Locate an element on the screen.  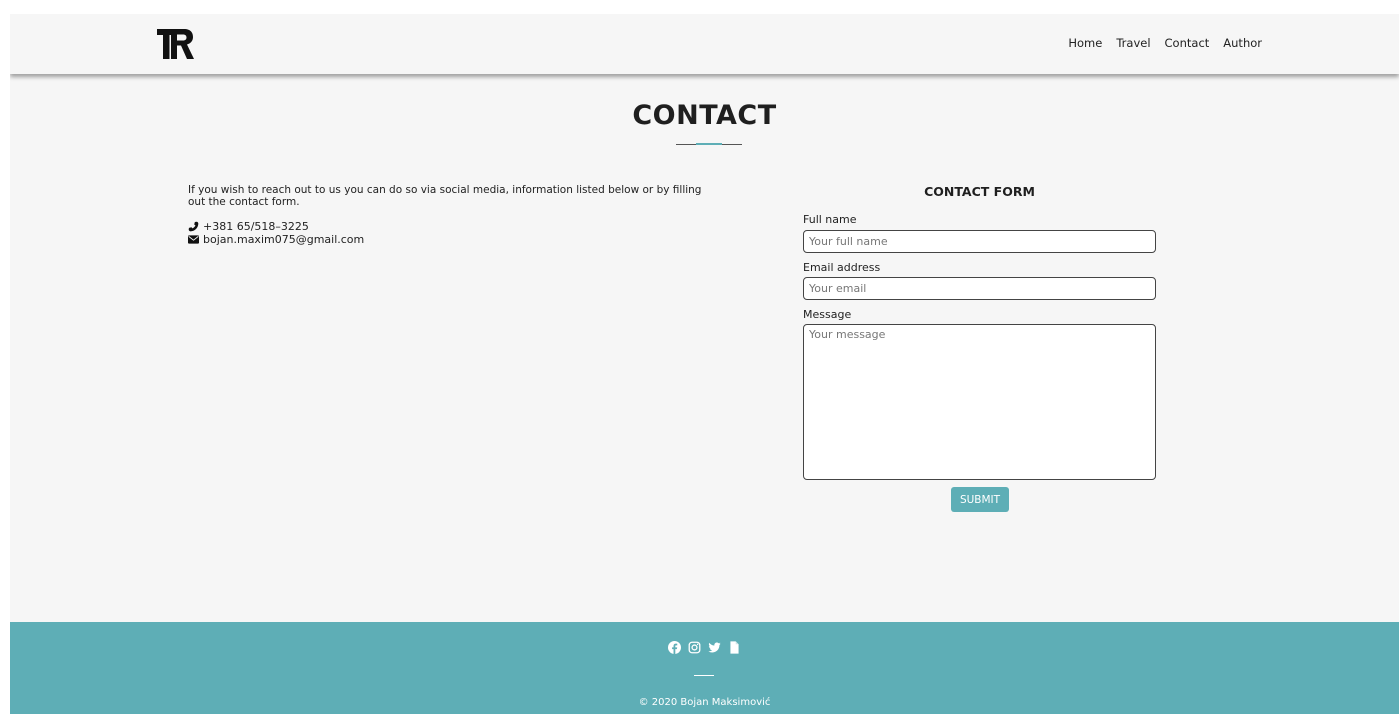
message-textarea is located at coordinates (979, 402).